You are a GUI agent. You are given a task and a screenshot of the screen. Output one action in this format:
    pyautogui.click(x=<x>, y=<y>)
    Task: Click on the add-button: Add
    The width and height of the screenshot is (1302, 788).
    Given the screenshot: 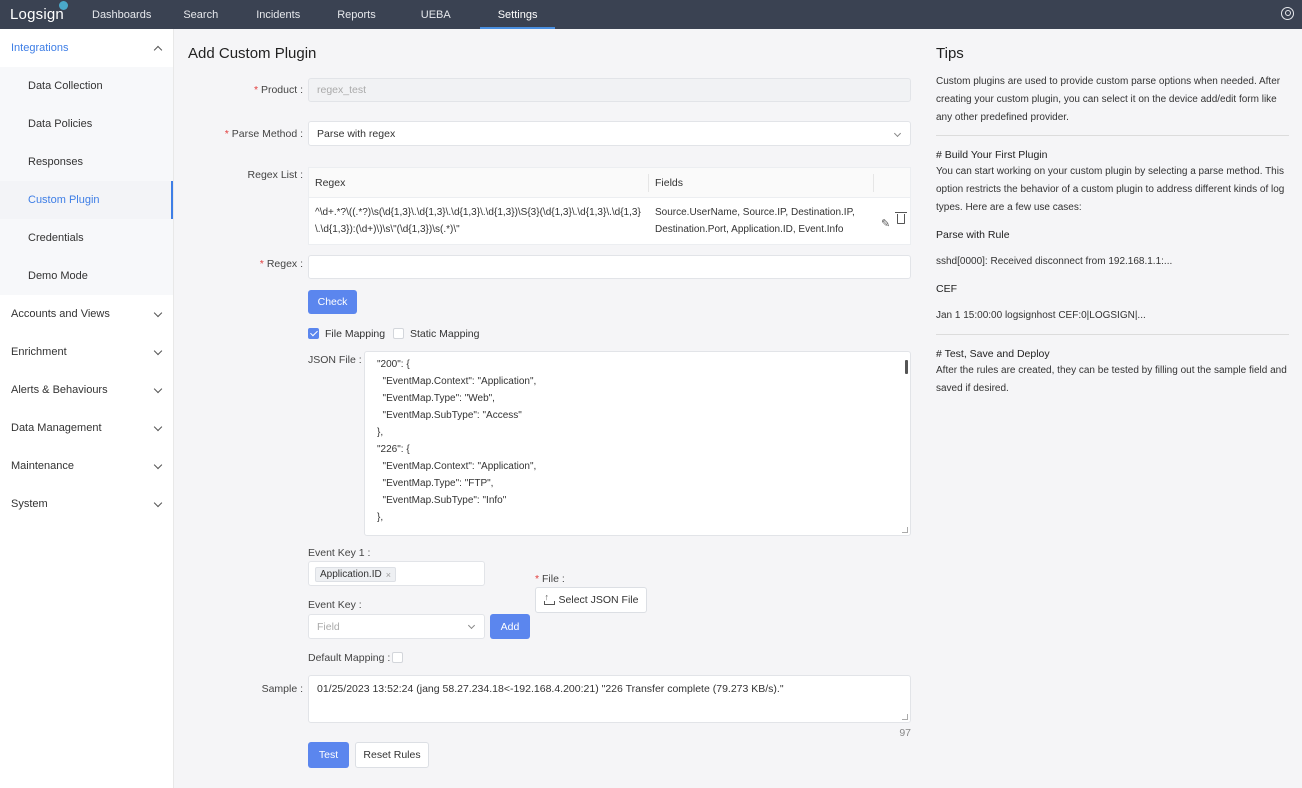 What is the action you would take?
    pyautogui.click(x=510, y=626)
    